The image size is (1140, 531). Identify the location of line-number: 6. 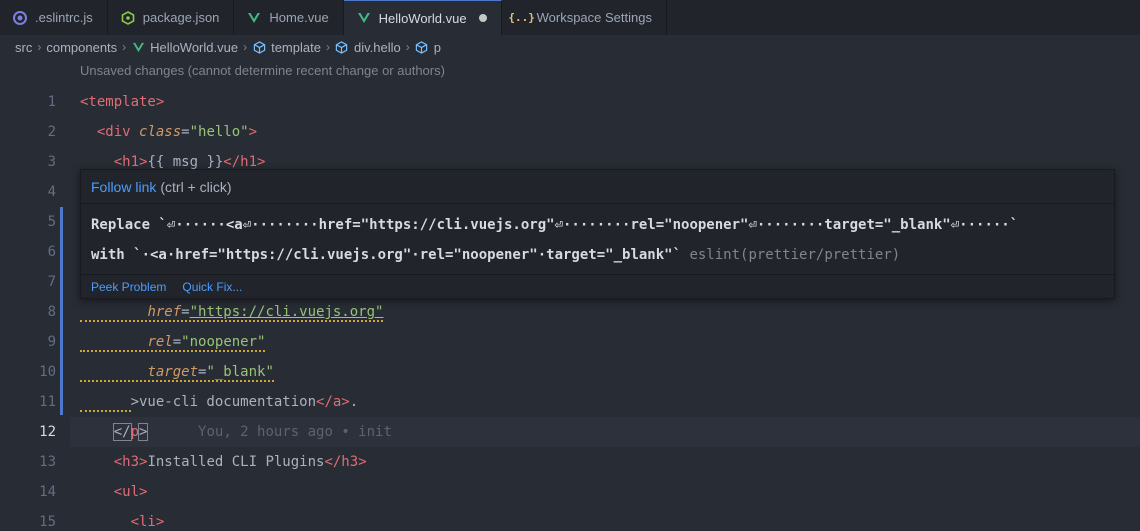
(51, 252).